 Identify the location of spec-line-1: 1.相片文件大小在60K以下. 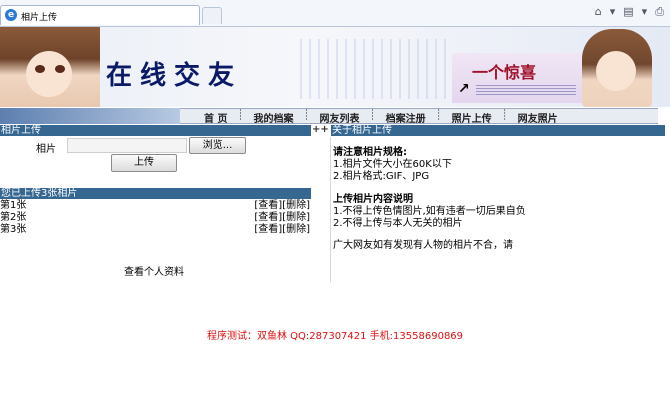
(392, 164).